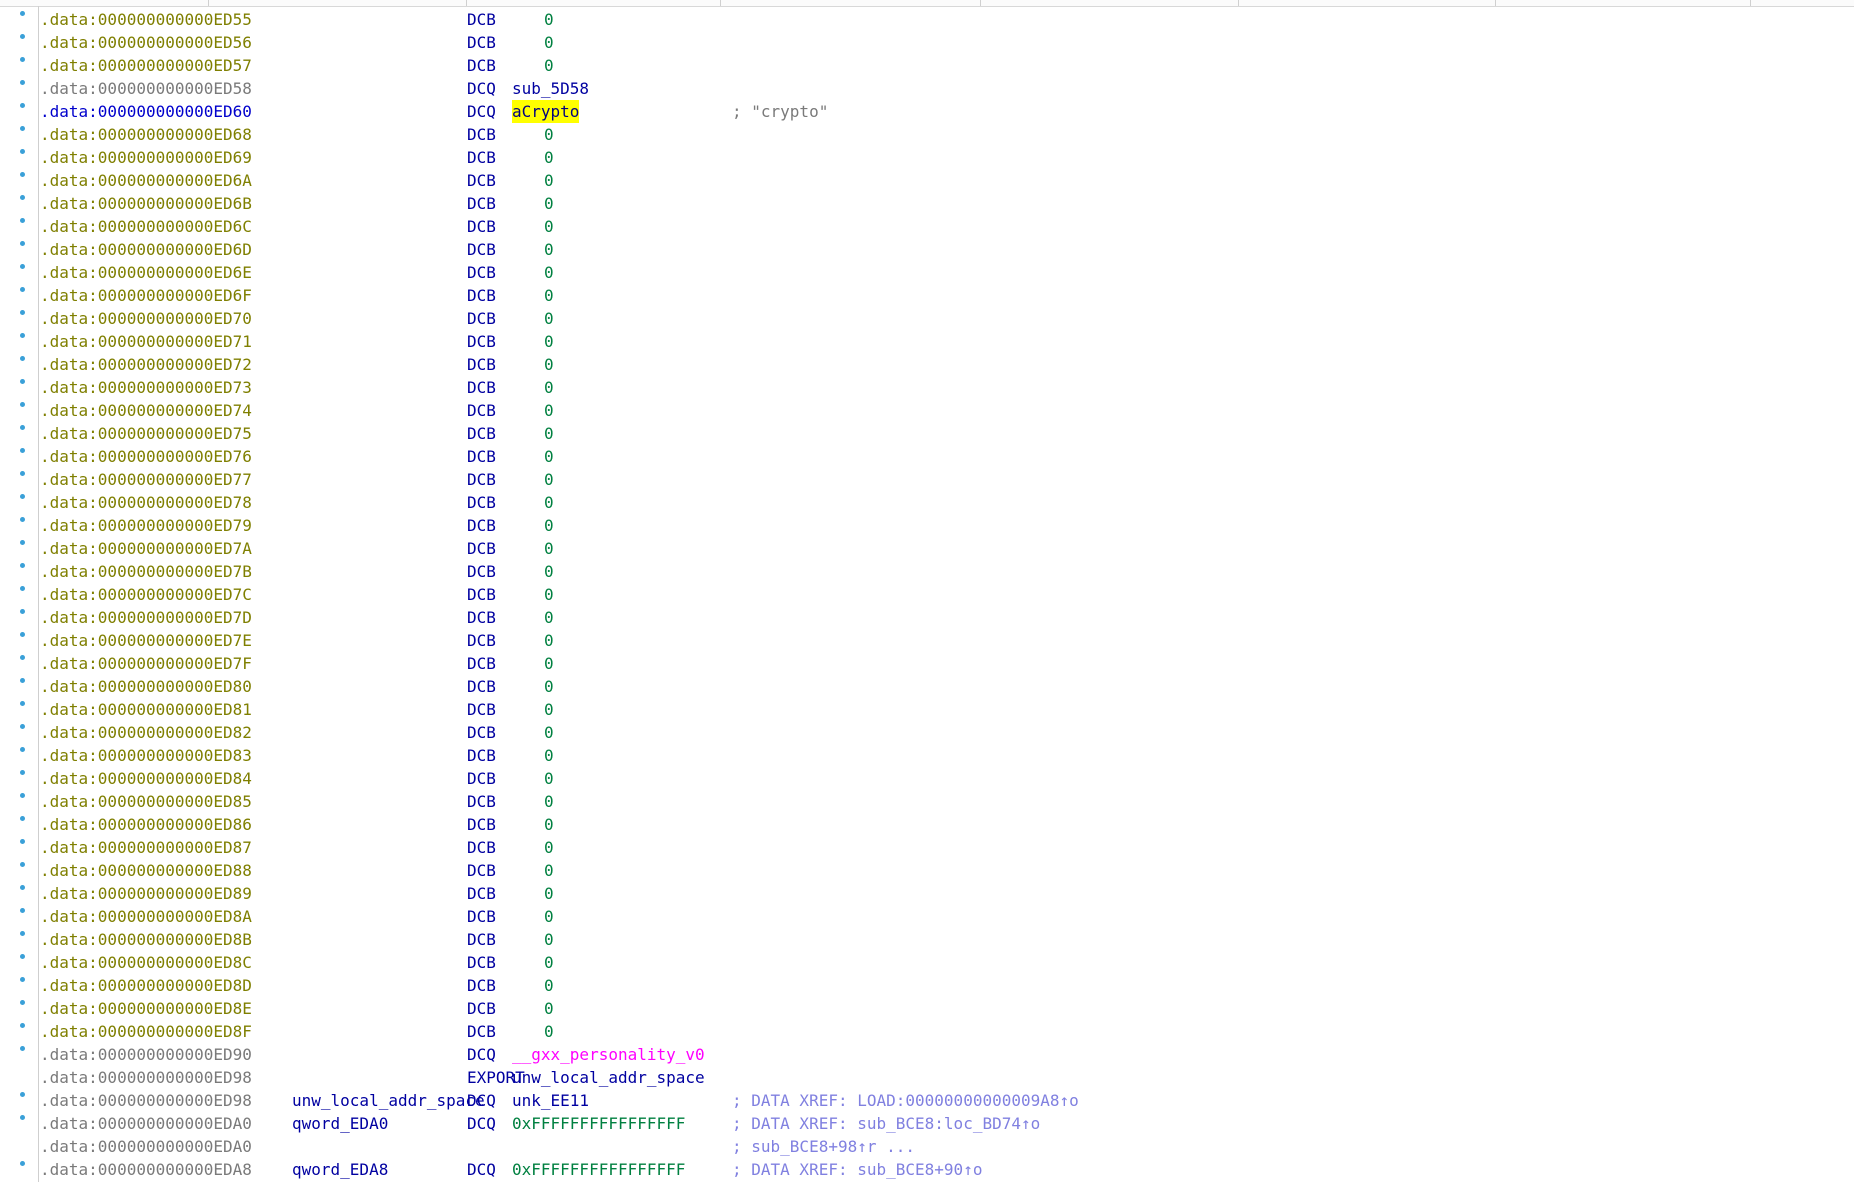 The image size is (1854, 1182). What do you see at coordinates (927, 65) in the screenshot?
I see `listing-row: .data:000000000000ED57 DCB 0` at bounding box center [927, 65].